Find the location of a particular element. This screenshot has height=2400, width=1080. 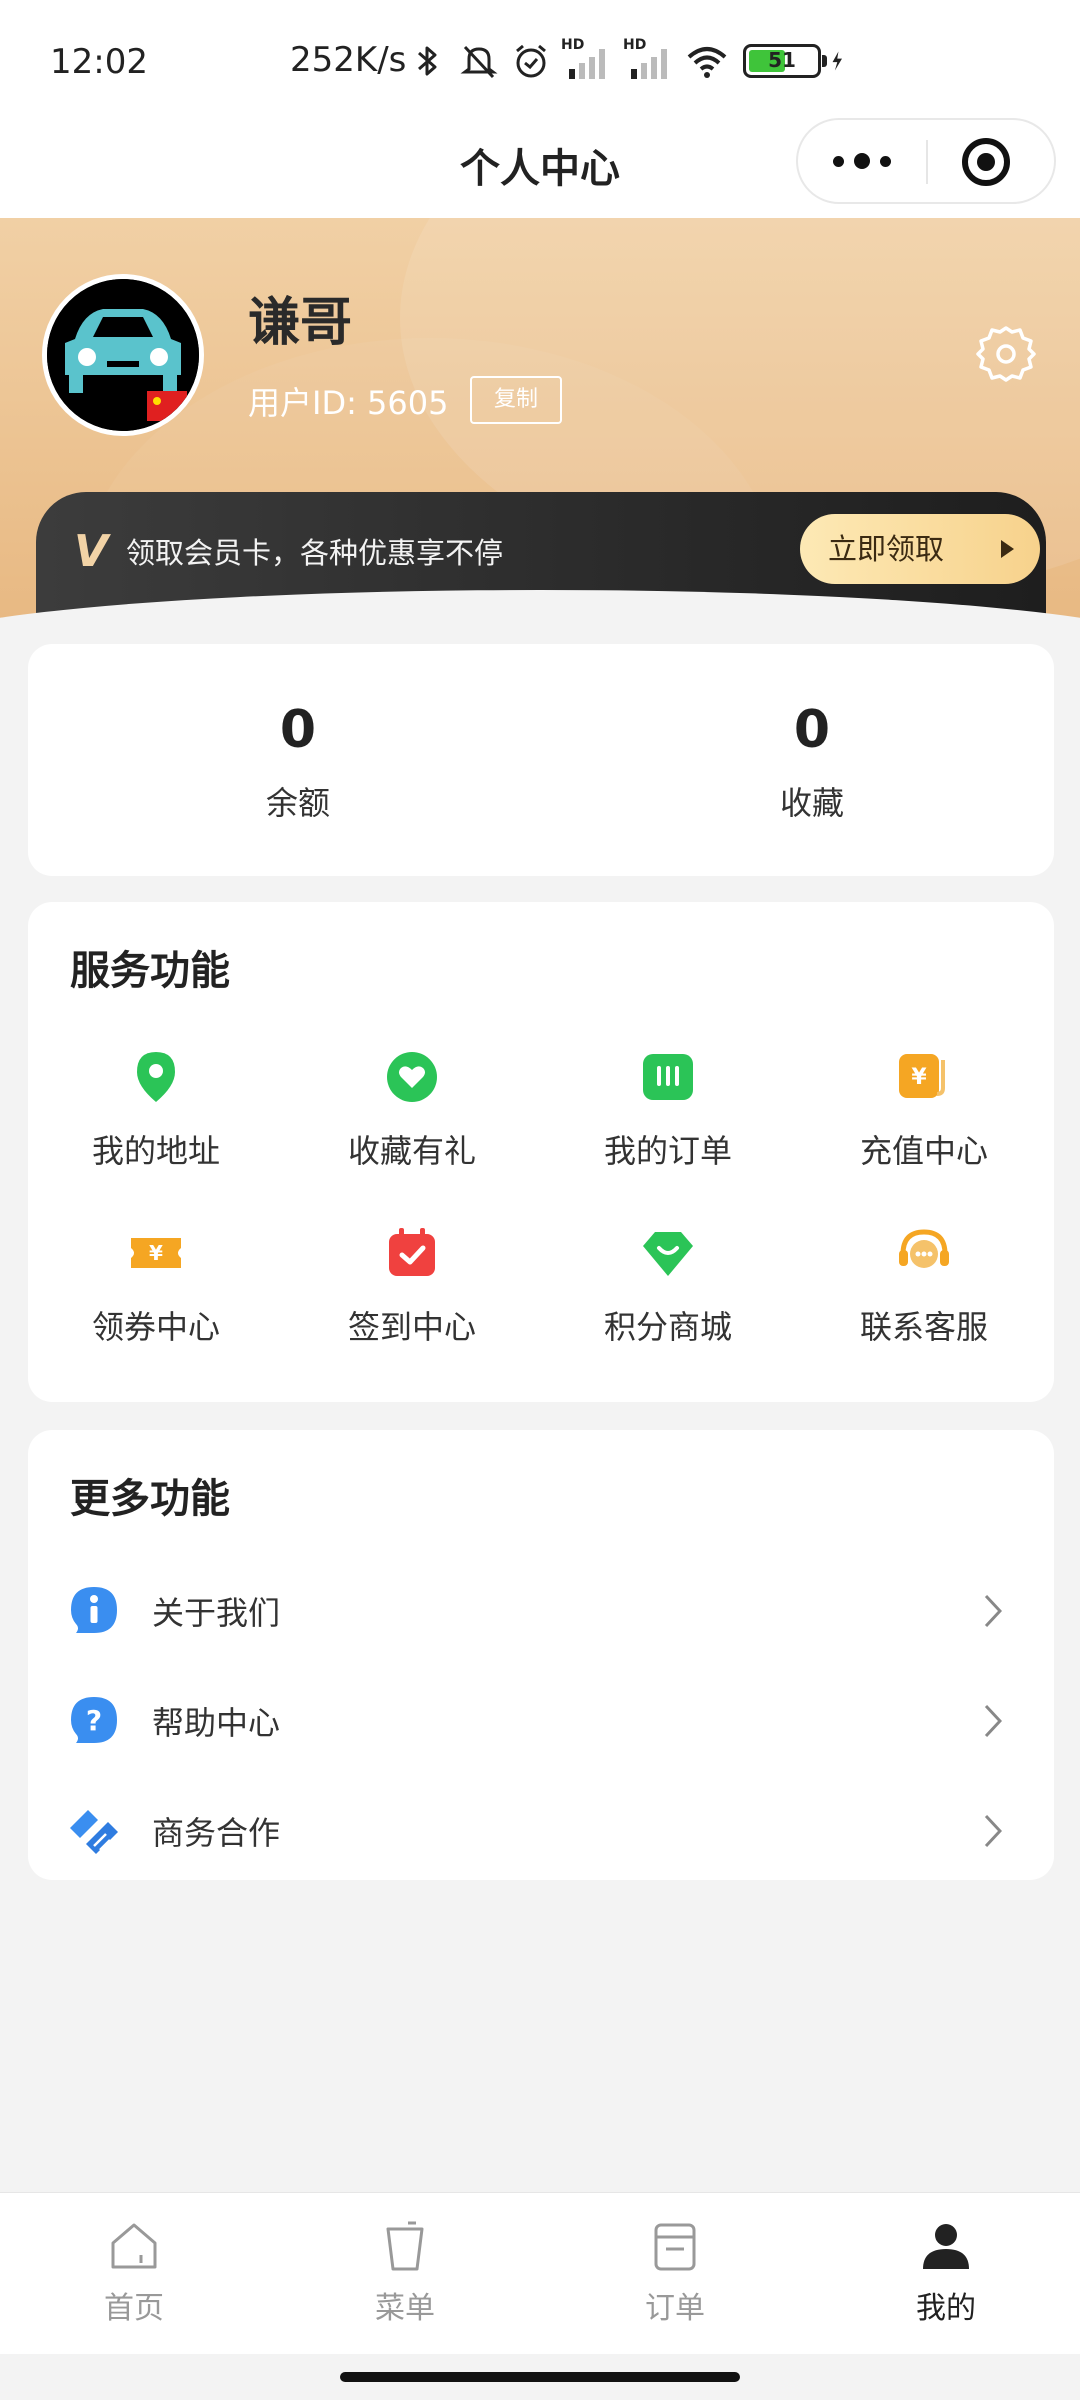

service-my-orders: 我的订单 is located at coordinates (668, 1110).